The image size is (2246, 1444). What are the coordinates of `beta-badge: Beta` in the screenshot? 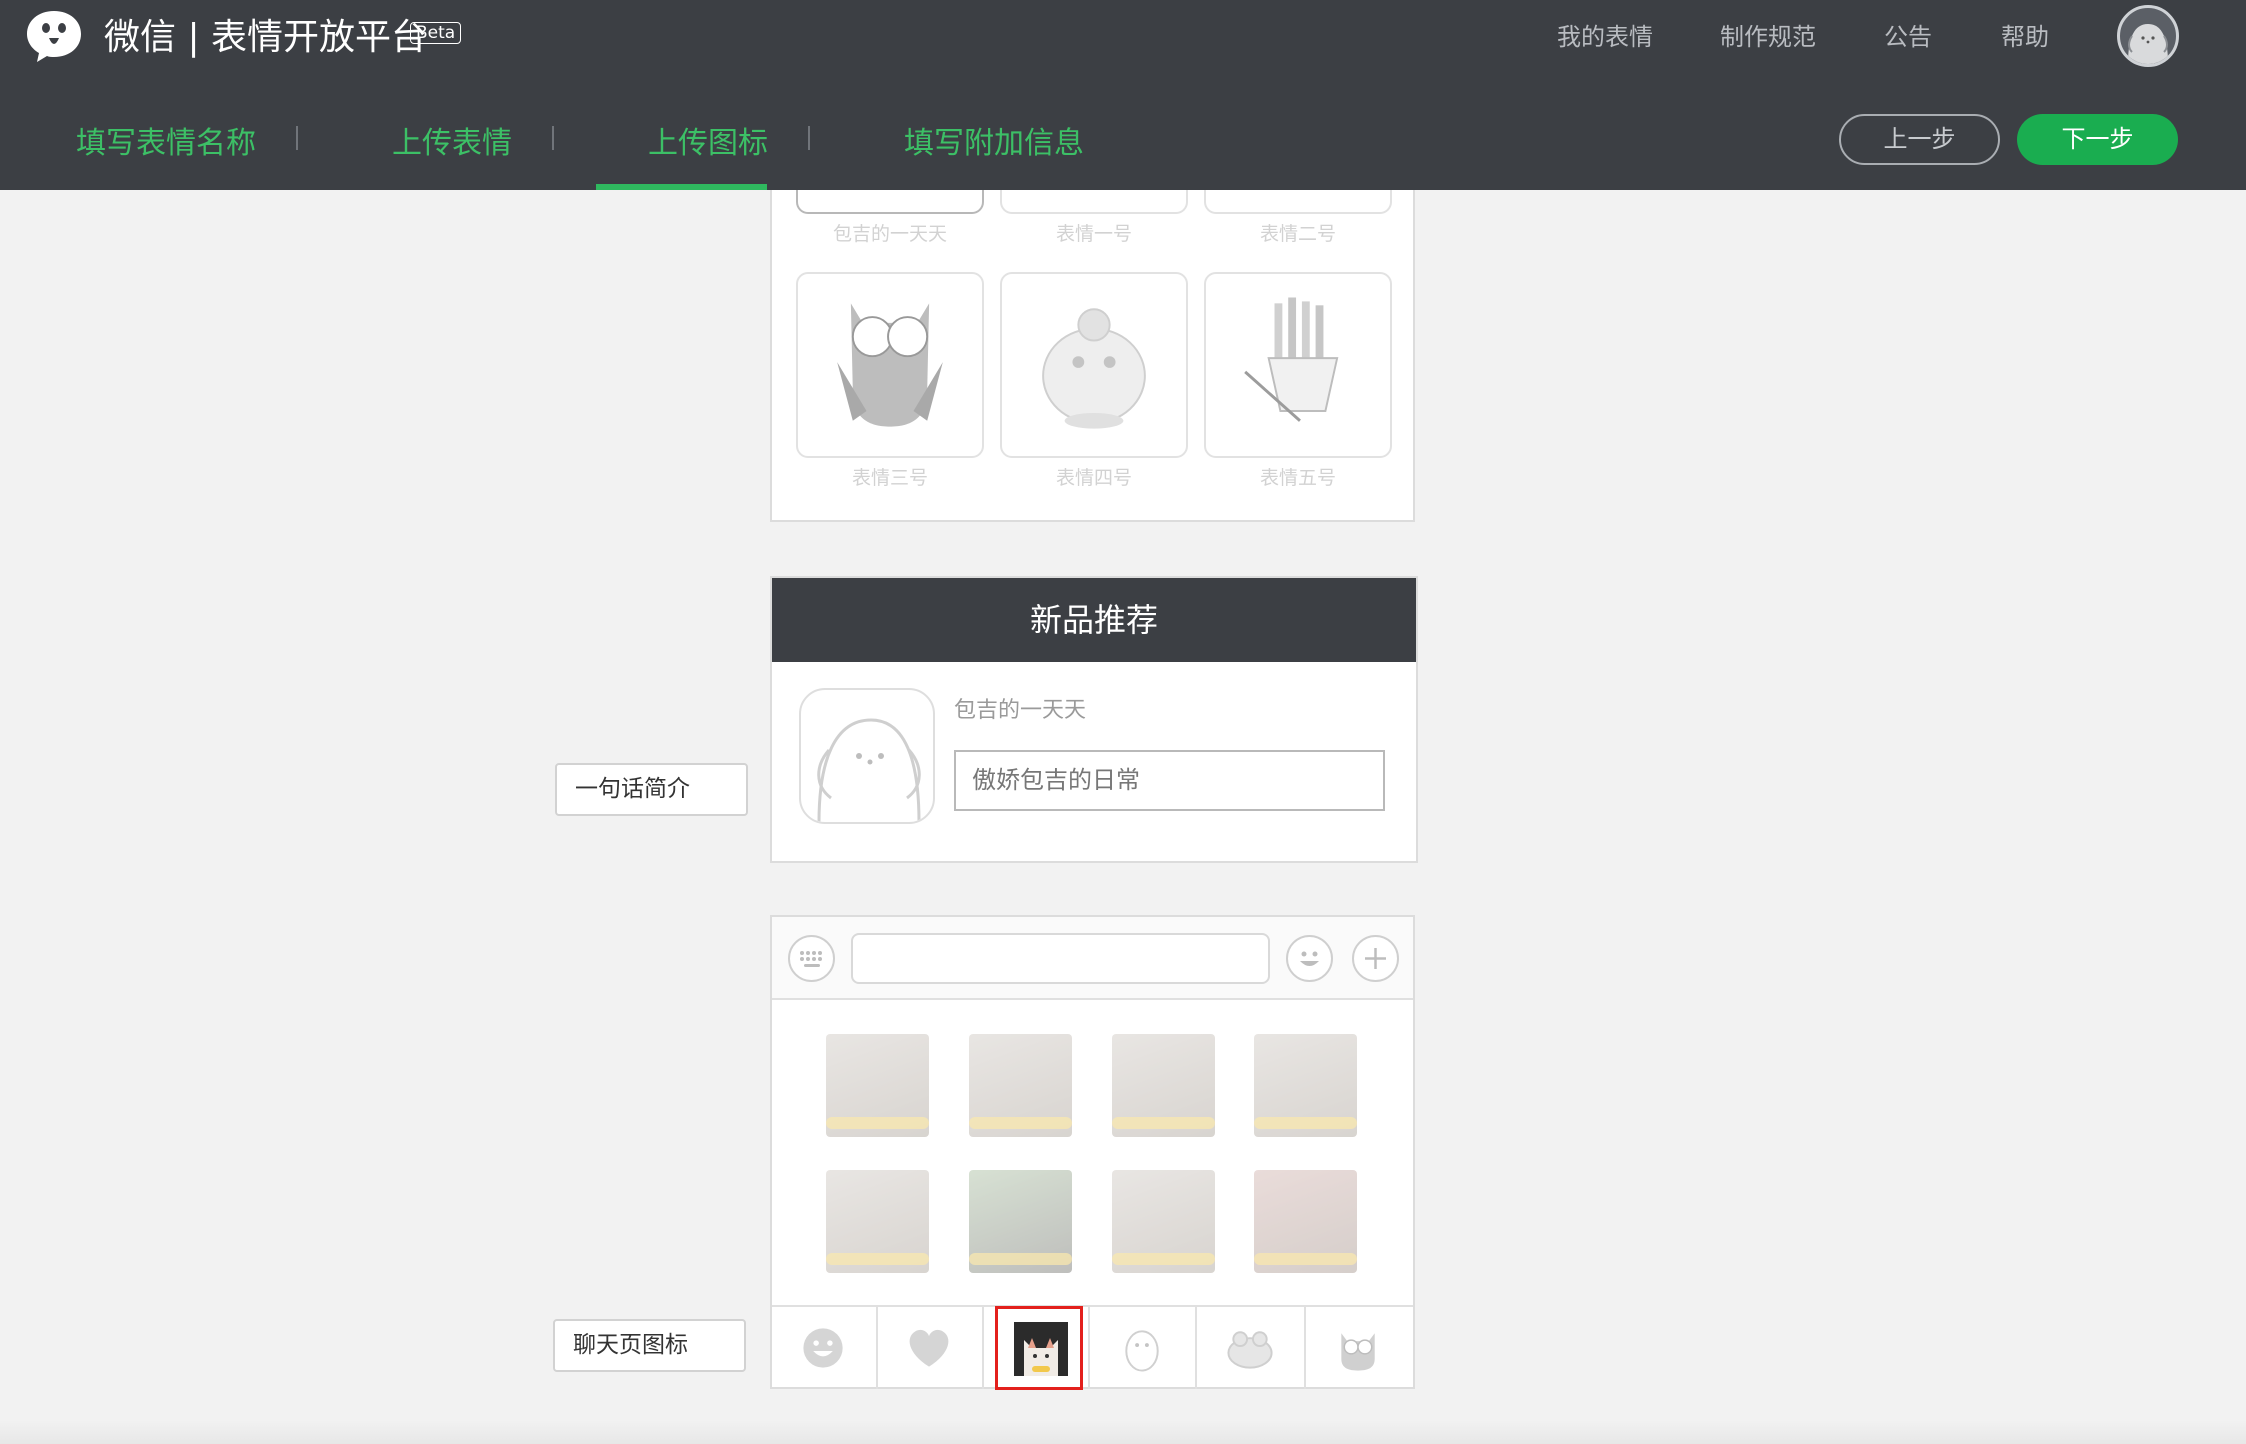 It's located at (436, 33).